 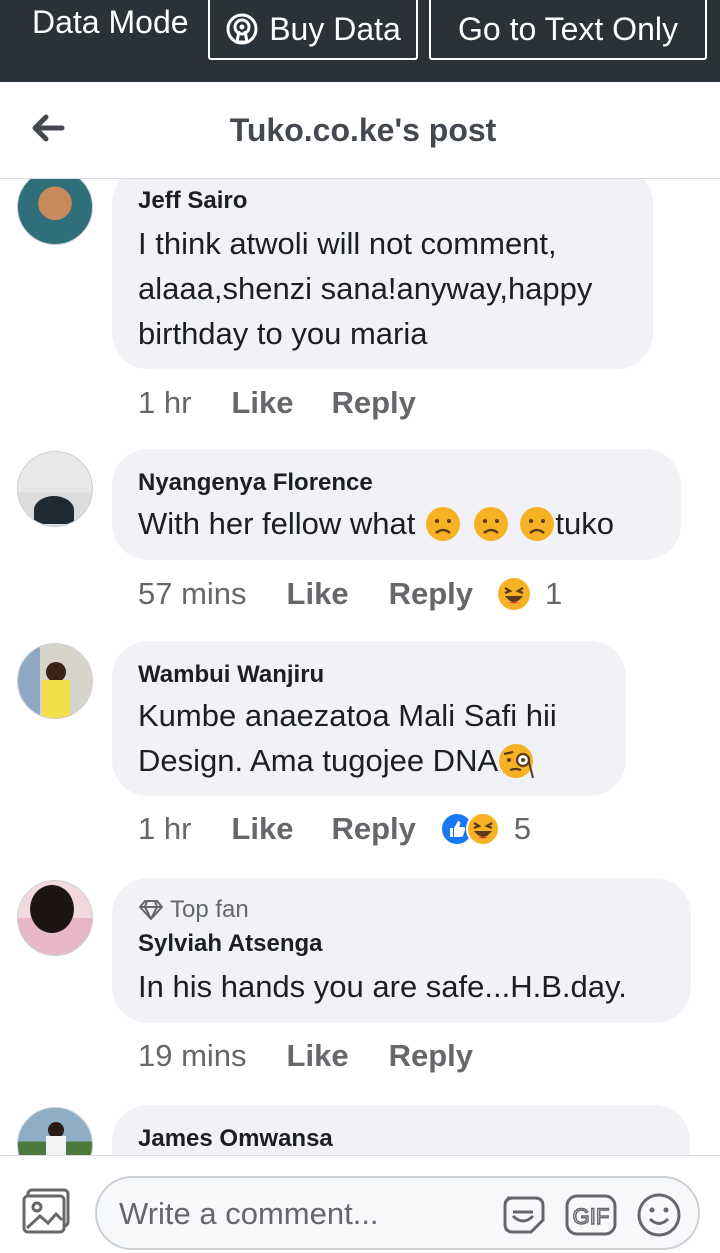 I want to click on comment-line: Design. Ama tugojee DNA, so click(x=318, y=760).